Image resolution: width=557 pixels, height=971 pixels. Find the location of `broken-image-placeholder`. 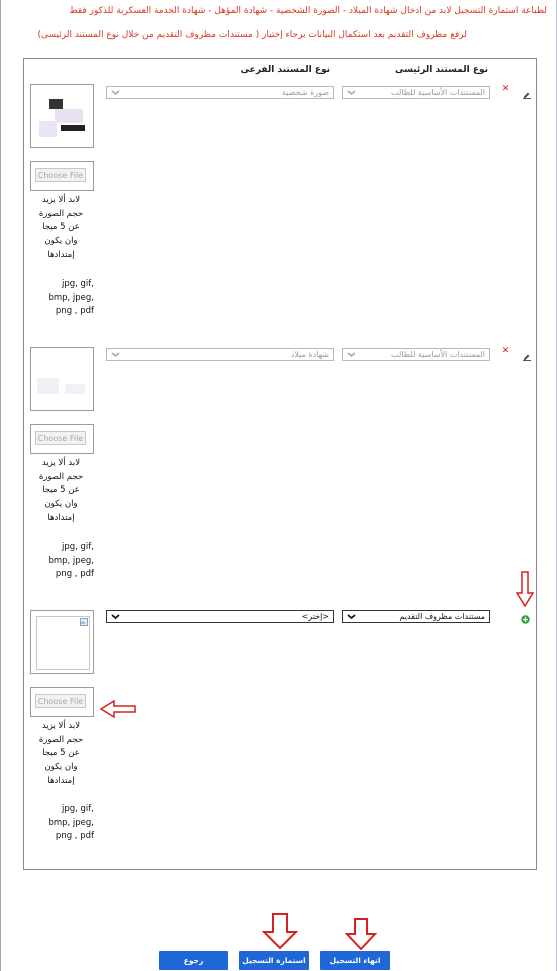

broken-image-placeholder is located at coordinates (63, 643).